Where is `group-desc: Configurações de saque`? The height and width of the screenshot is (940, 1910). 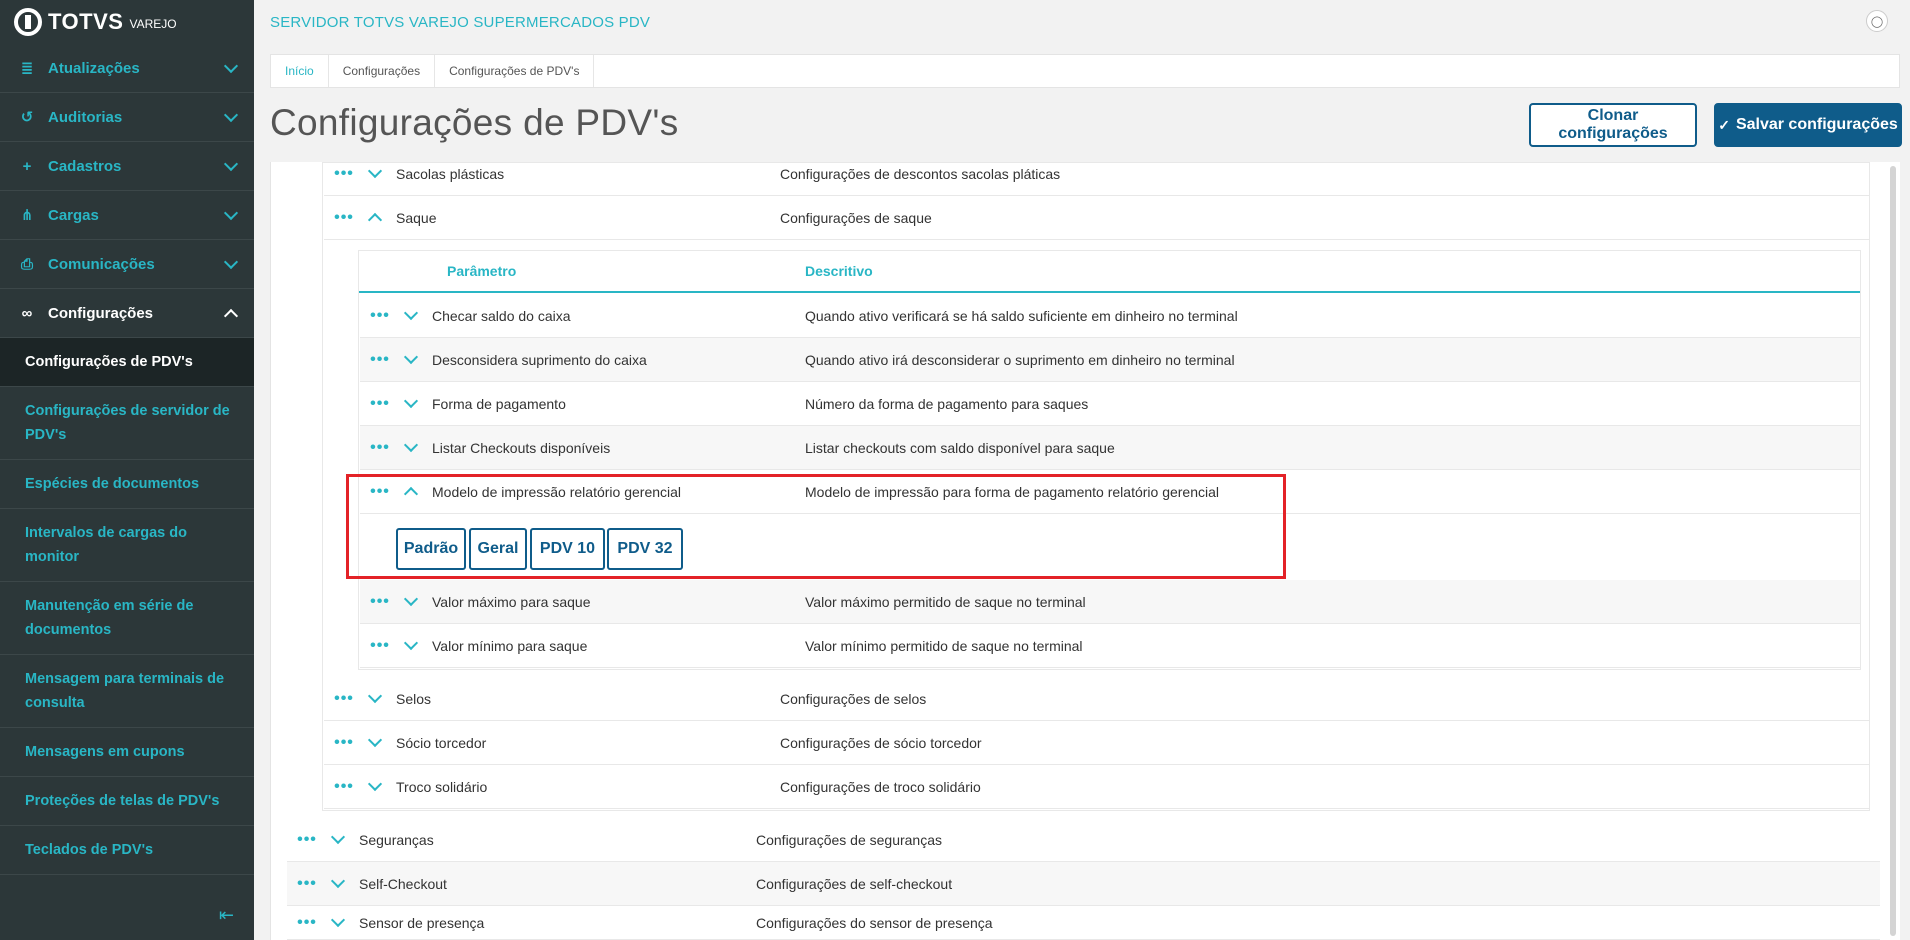 group-desc: Configurações de saque is located at coordinates (856, 217).